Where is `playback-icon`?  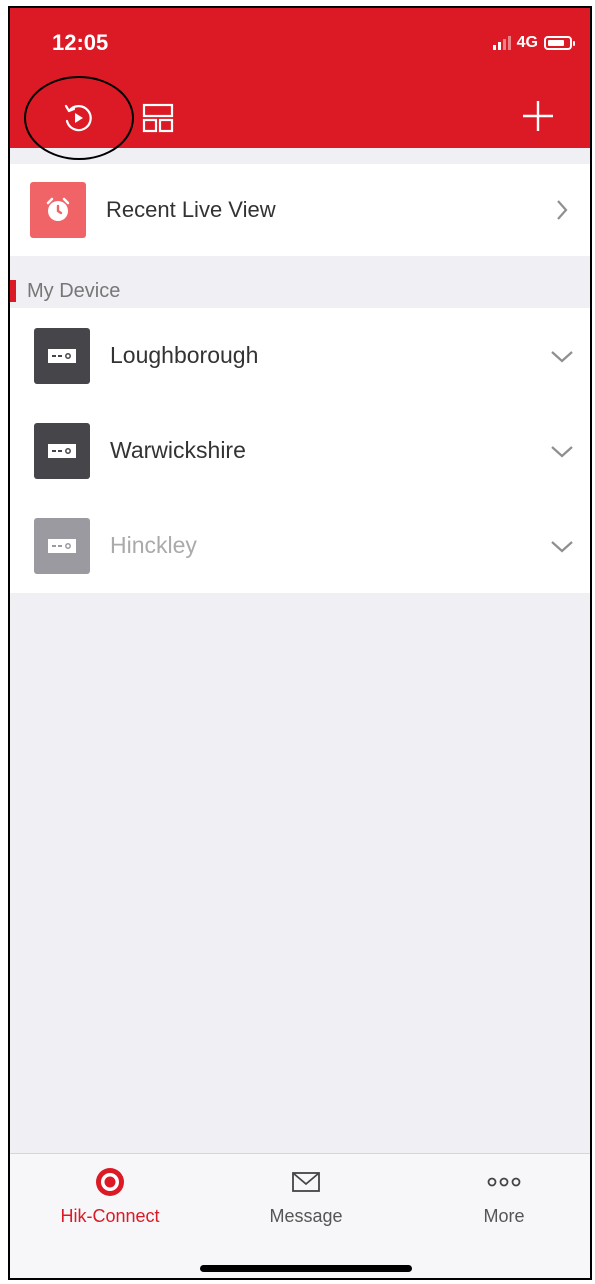 playback-icon is located at coordinates (78, 118).